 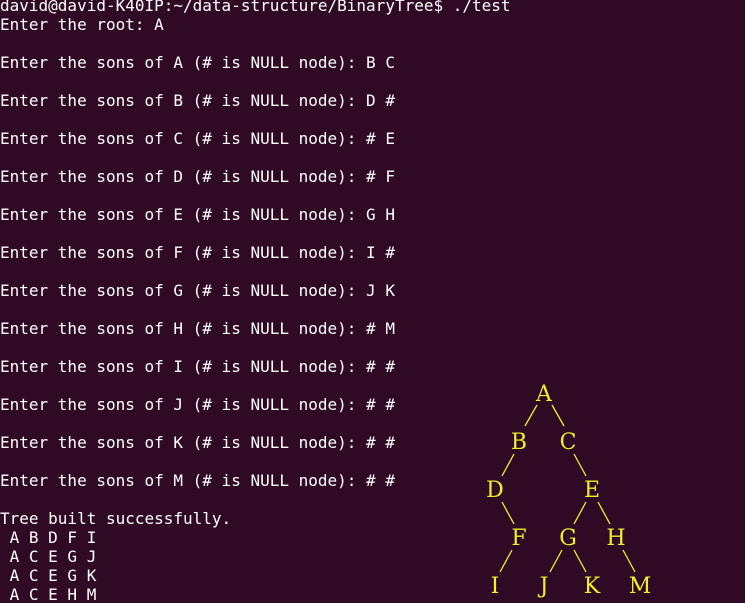 I want to click on tree-node: A, so click(x=544, y=394).